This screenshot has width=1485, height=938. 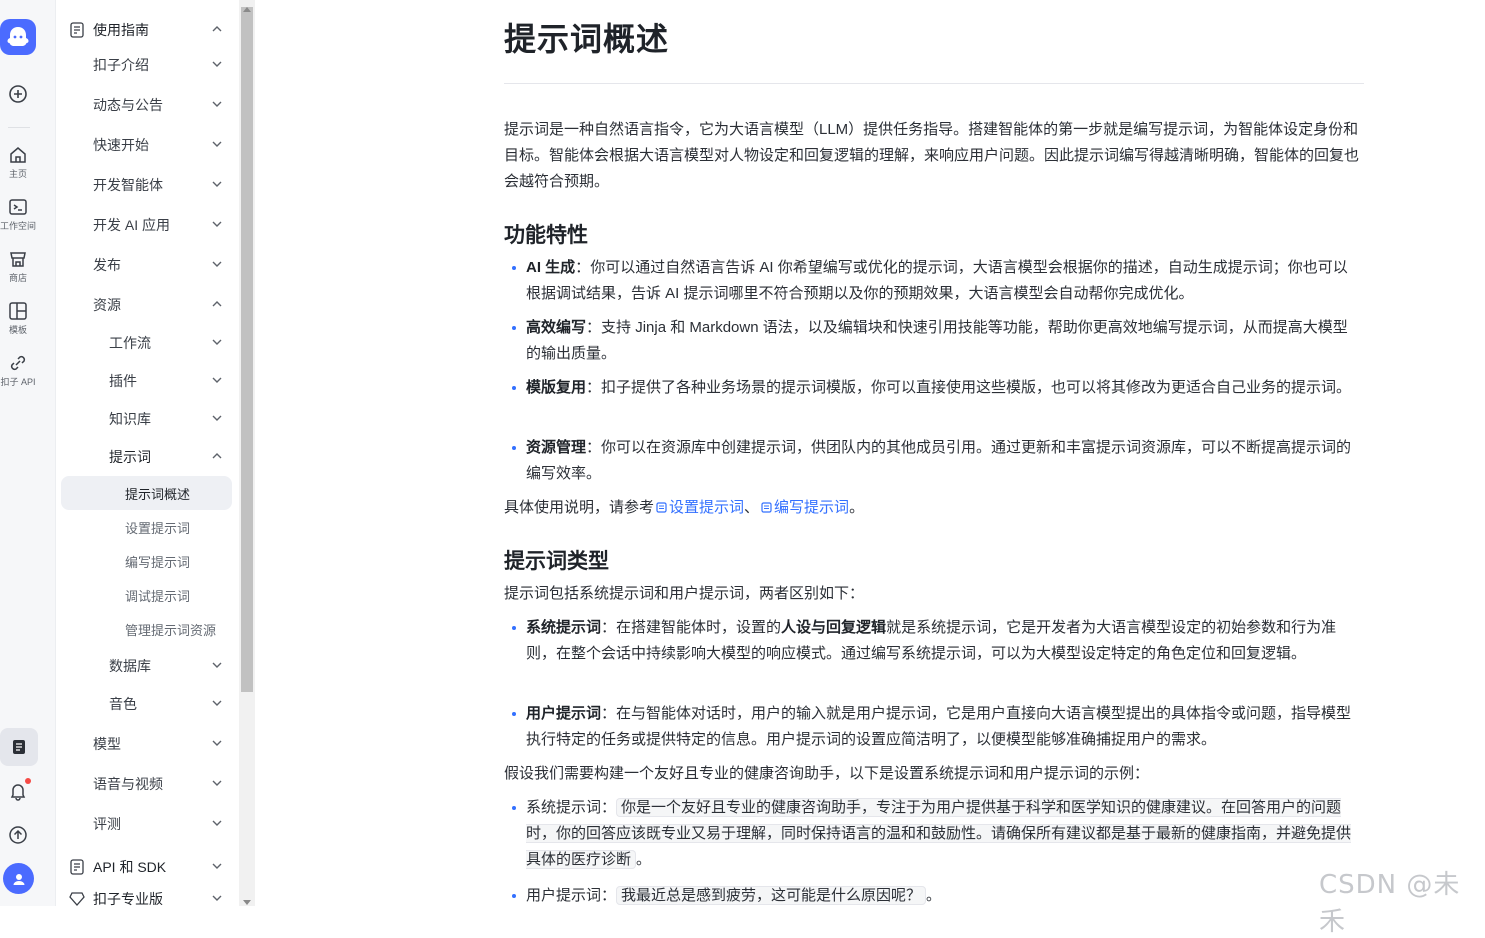 What do you see at coordinates (564, 627) in the screenshot?
I see `type-term: 系统提示词` at bounding box center [564, 627].